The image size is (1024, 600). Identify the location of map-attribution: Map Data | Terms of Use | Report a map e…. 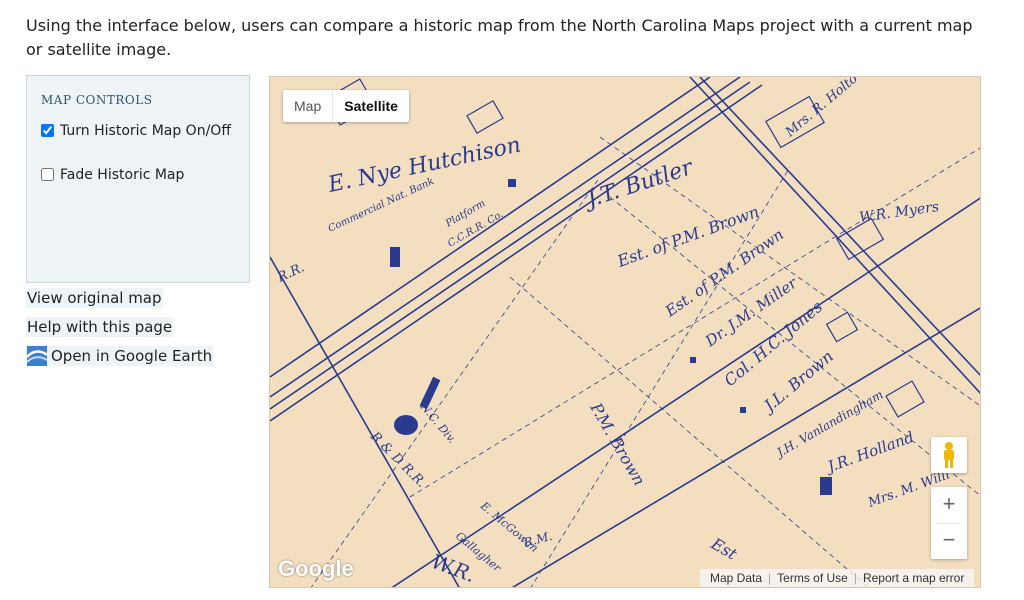
(837, 578).